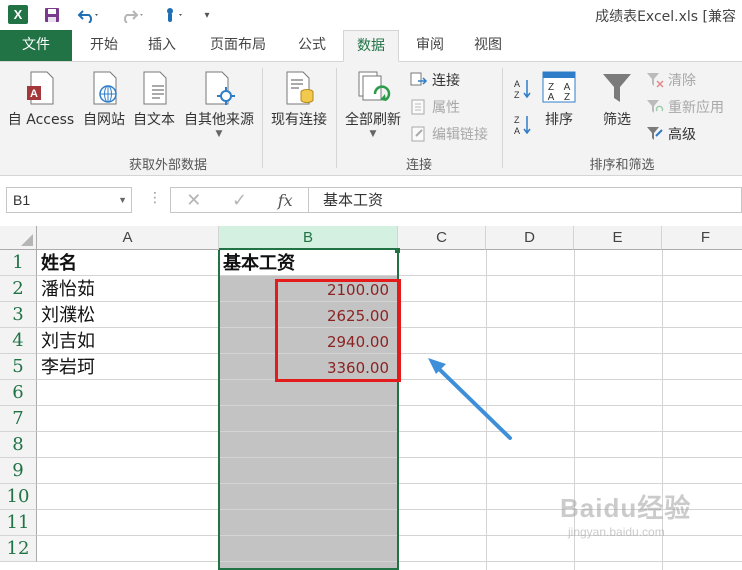 The height and width of the screenshot is (570, 742). Describe the element at coordinates (418, 165) in the screenshot. I see `group-label-connections: 连接` at that location.